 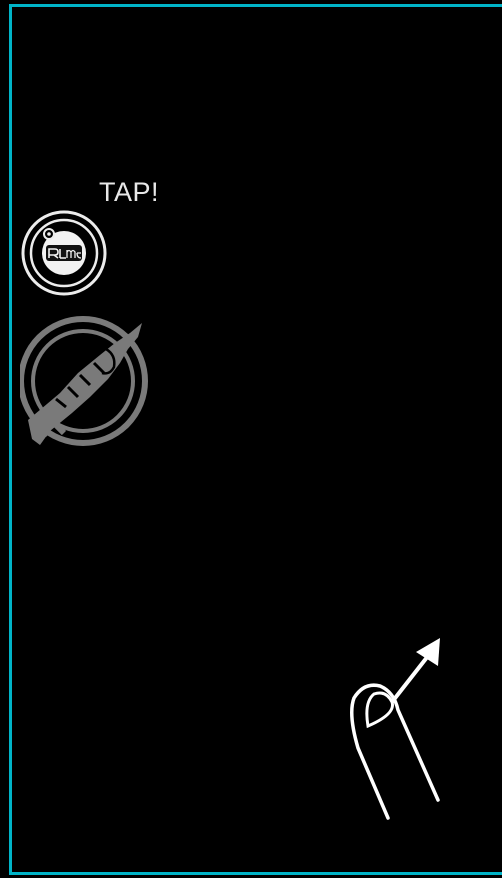 I want to click on badge-logo-icon, so click(x=64, y=253).